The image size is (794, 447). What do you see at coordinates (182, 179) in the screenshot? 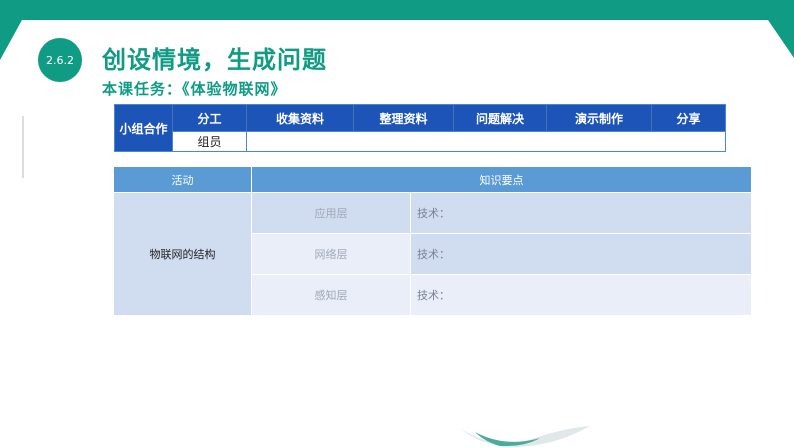
I see `activity-header: 活动` at bounding box center [182, 179].